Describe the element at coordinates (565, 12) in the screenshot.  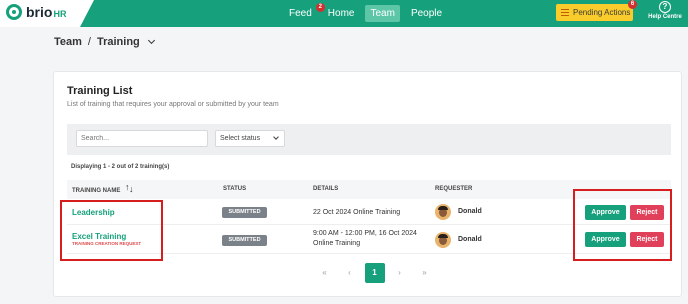
I see `list-icon` at that location.